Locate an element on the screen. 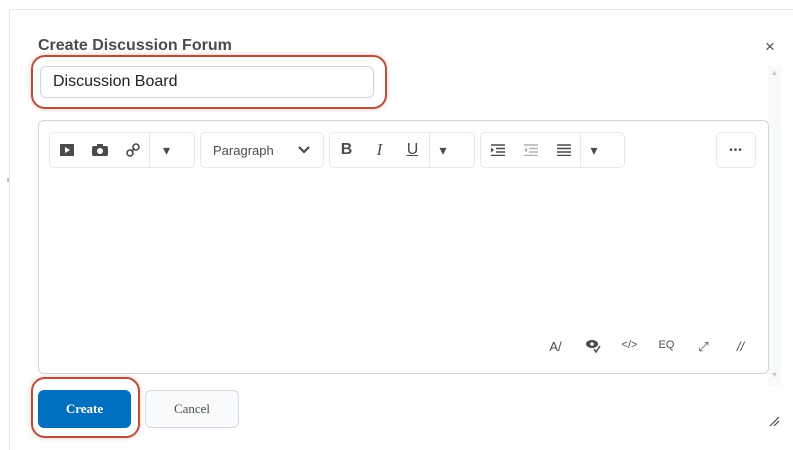 This screenshot has width=793, height=450. more-options-button: ••• is located at coordinates (736, 150).